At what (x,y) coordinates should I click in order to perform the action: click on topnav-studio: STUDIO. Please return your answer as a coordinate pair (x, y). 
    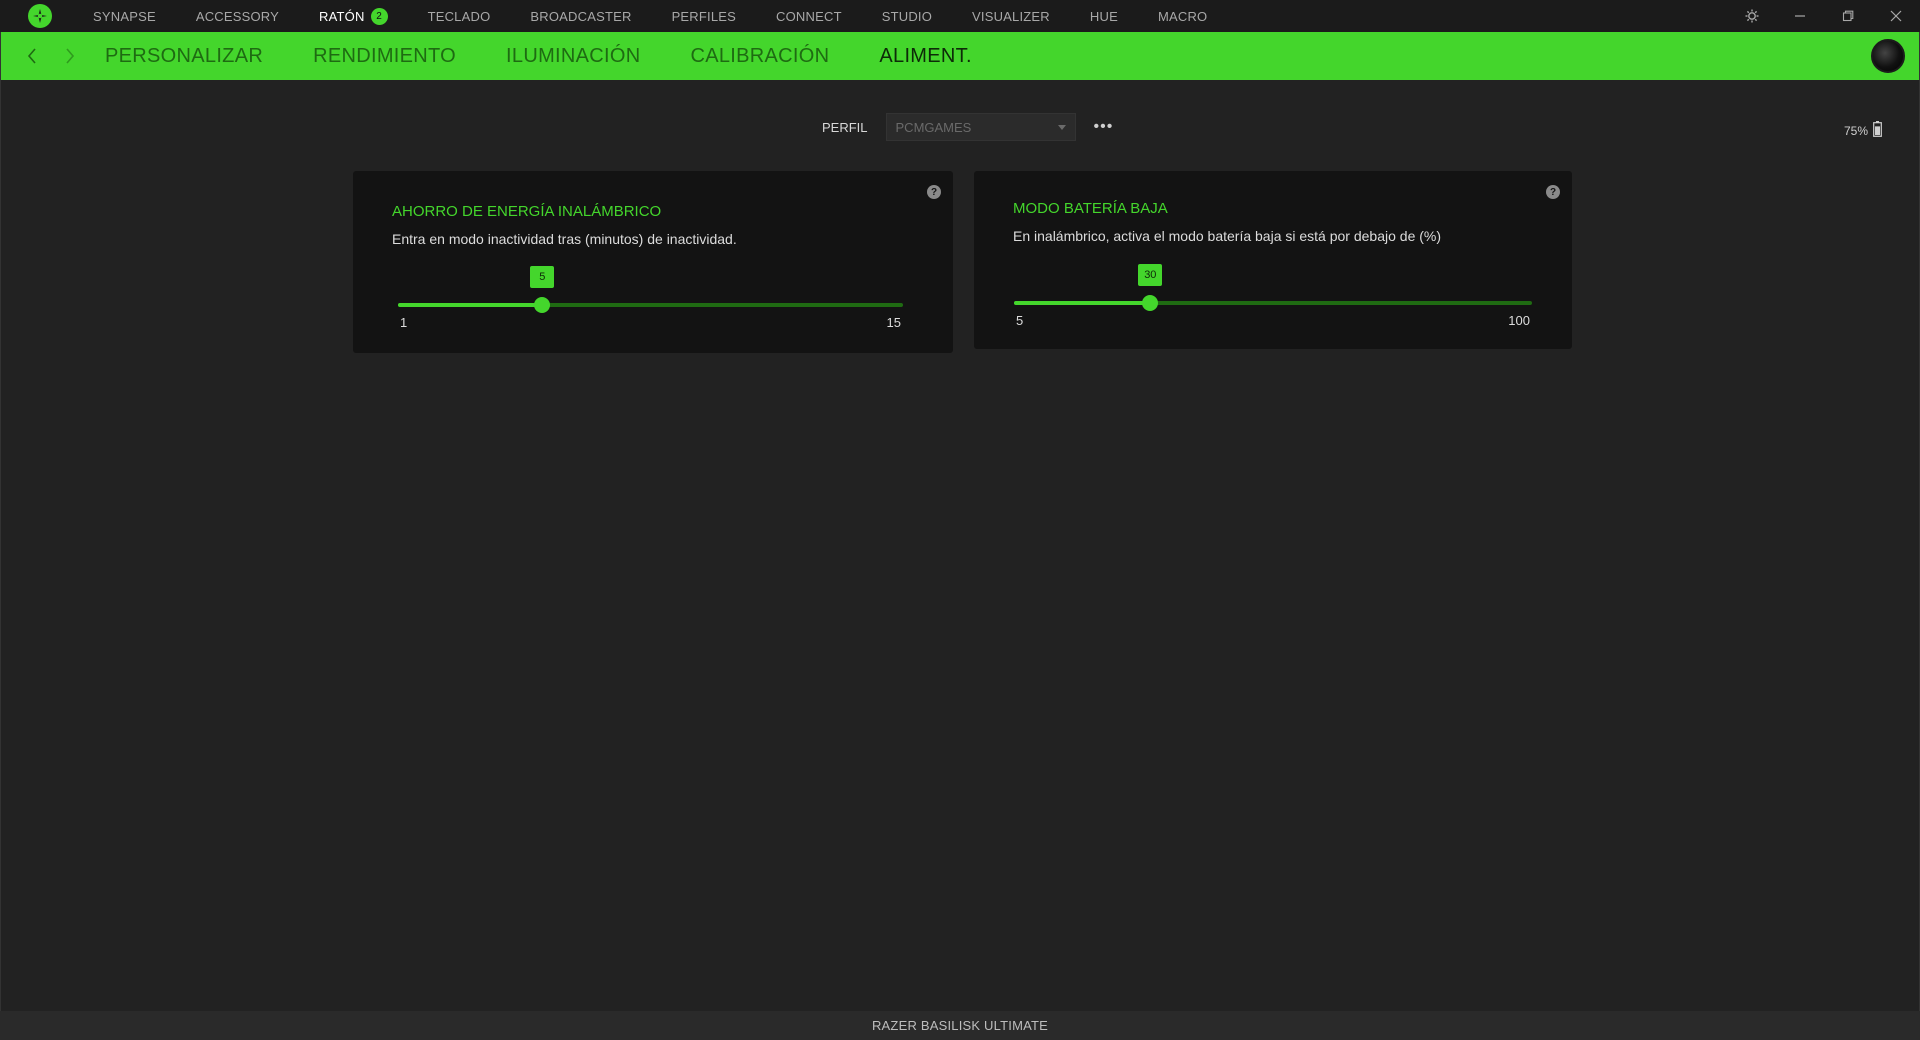
    Looking at the image, I should click on (907, 16).